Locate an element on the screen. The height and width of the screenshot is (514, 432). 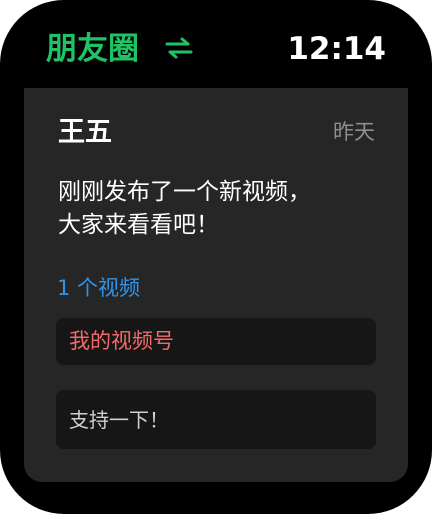
app-title: 朋友圈 is located at coordinates (92, 49).